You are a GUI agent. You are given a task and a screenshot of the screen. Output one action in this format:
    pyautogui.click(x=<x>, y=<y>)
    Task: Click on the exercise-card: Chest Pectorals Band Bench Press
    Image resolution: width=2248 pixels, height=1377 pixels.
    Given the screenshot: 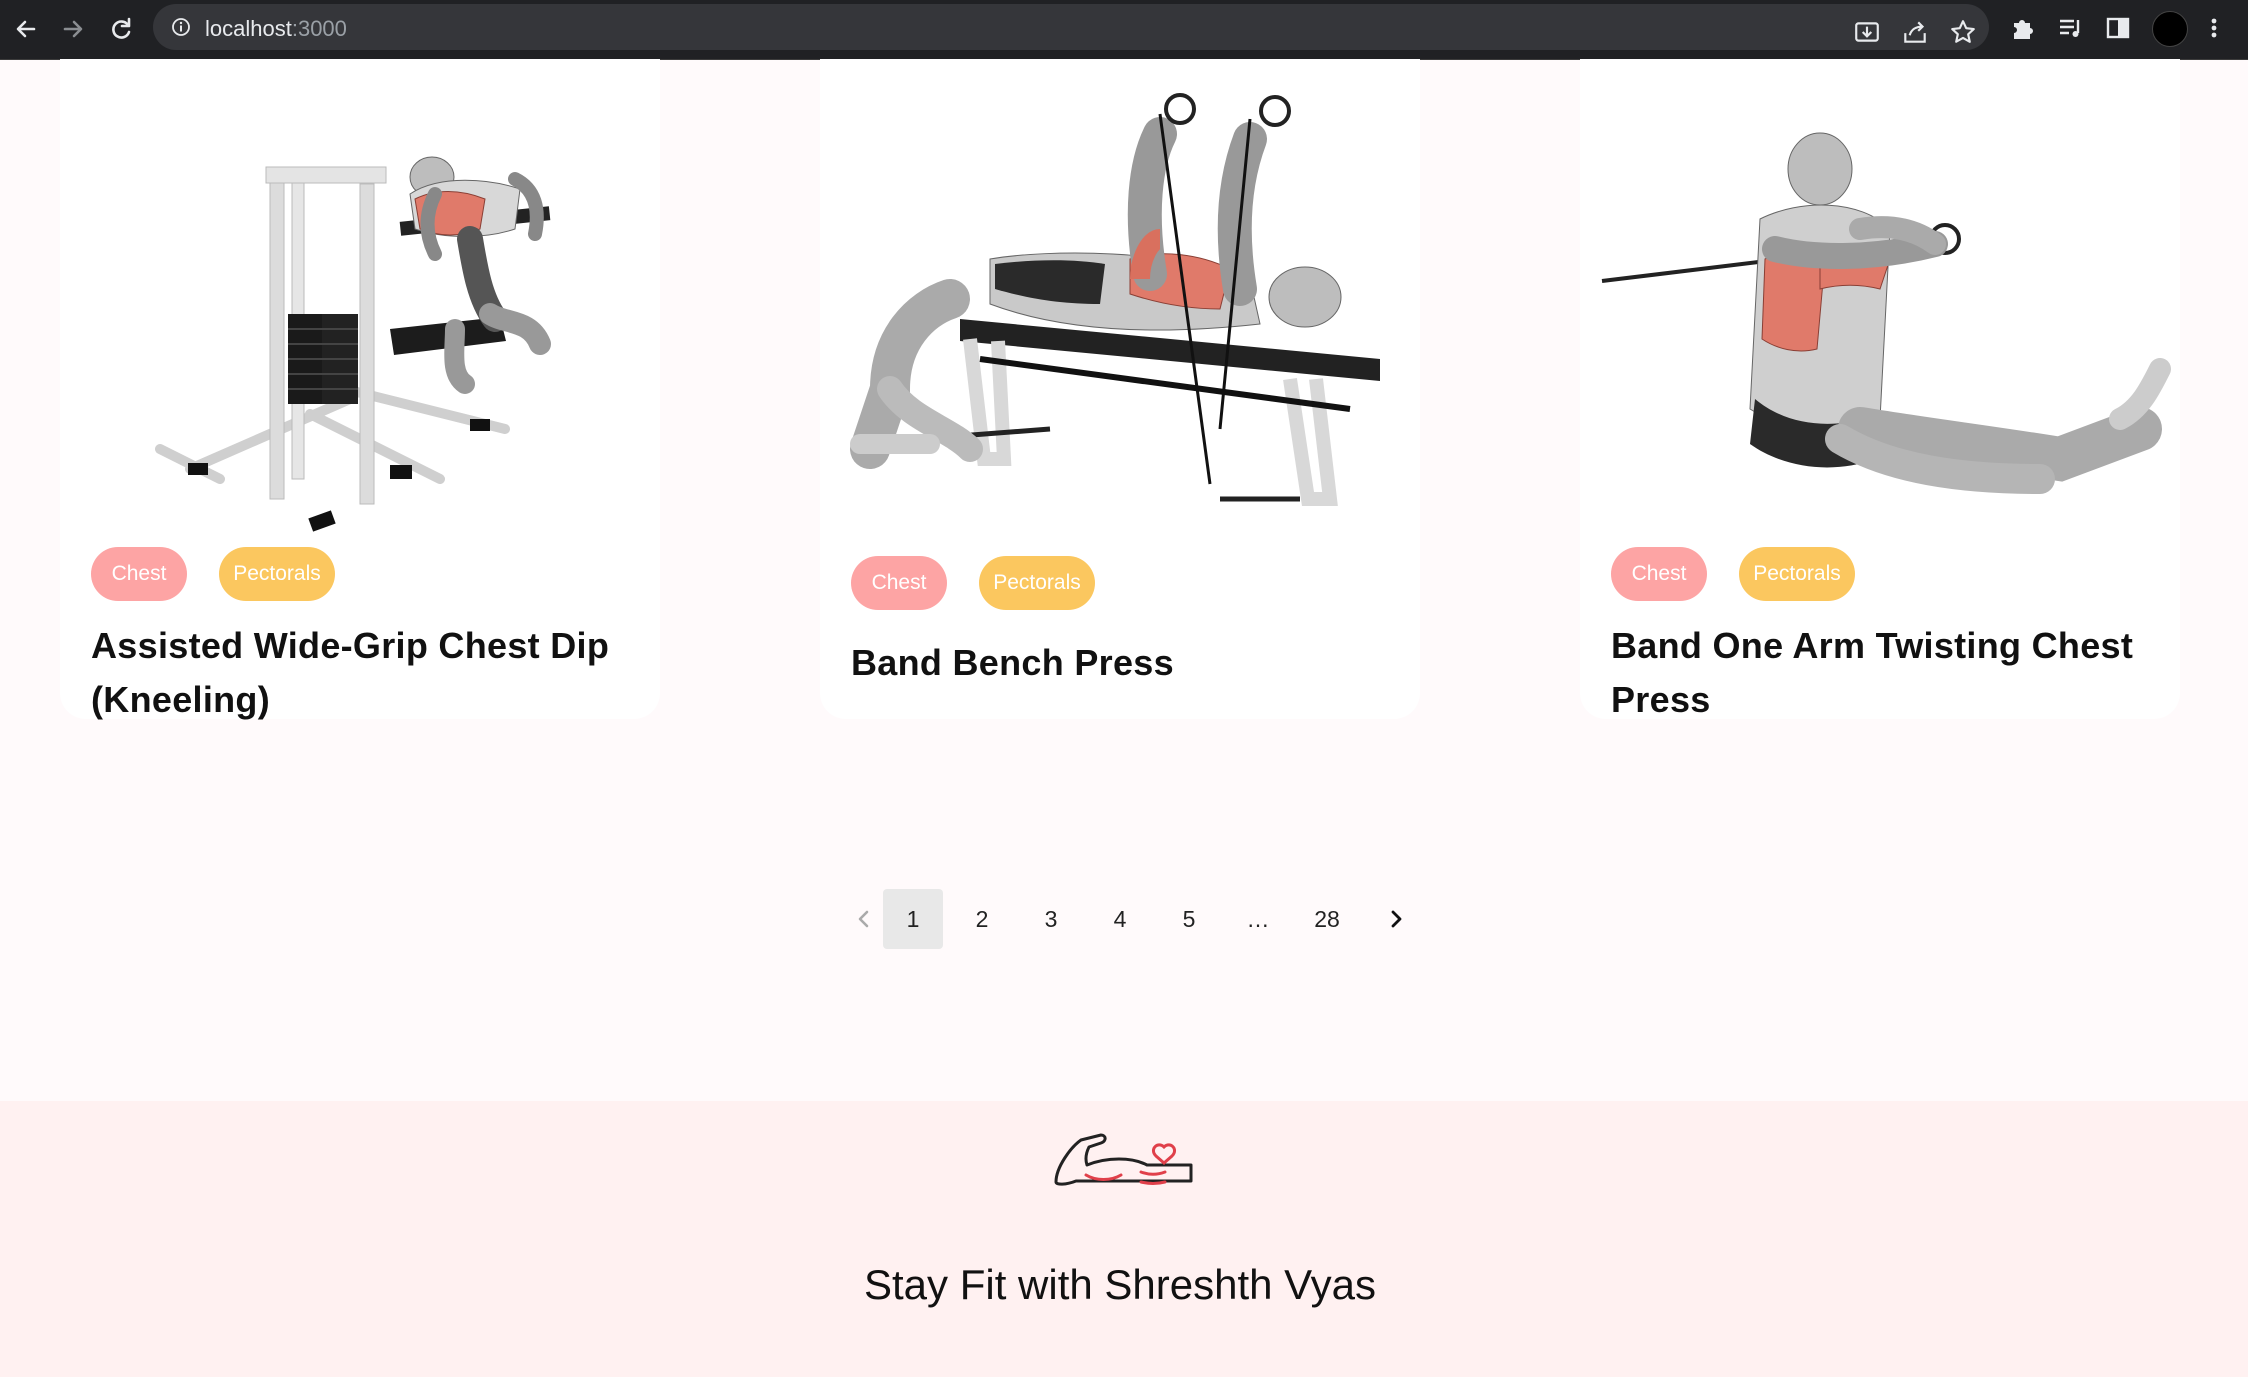 What is the action you would take?
    pyautogui.click(x=1120, y=389)
    